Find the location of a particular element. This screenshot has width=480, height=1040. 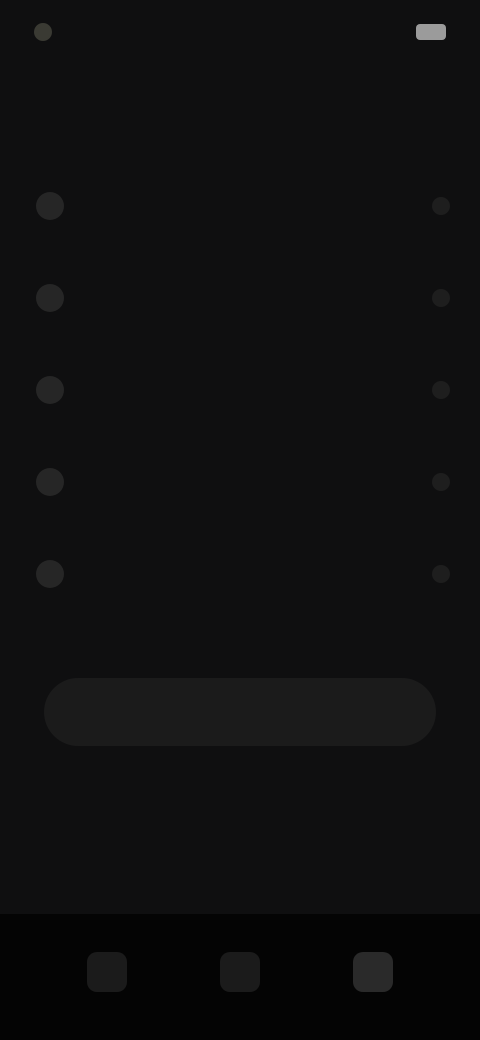

primary-action-button is located at coordinates (240, 712).